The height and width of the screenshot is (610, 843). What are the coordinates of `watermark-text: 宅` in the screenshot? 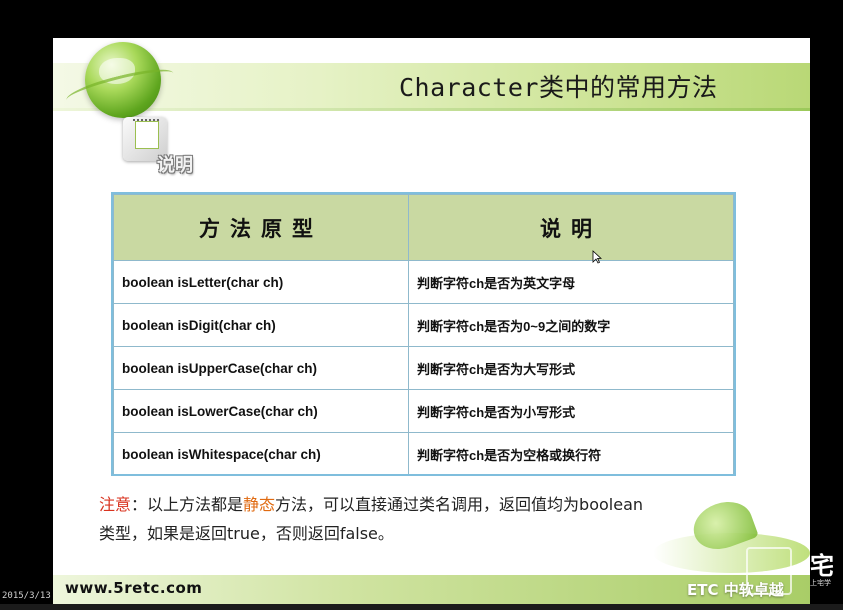 It's located at (822, 566).